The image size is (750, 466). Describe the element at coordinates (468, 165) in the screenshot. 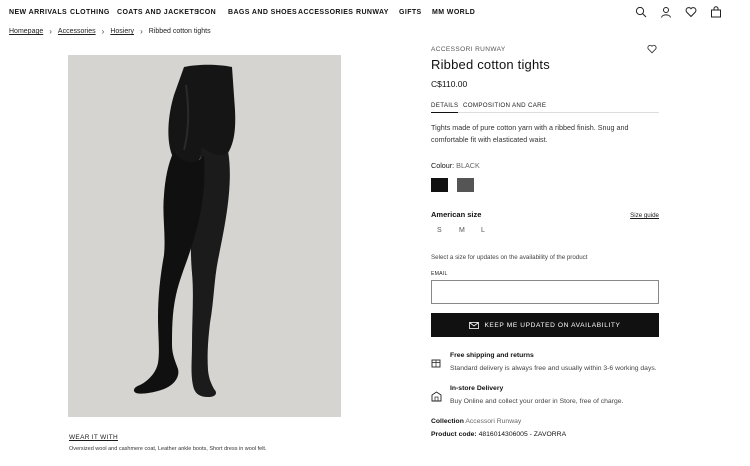

I see `colour-value: BLACK` at that location.